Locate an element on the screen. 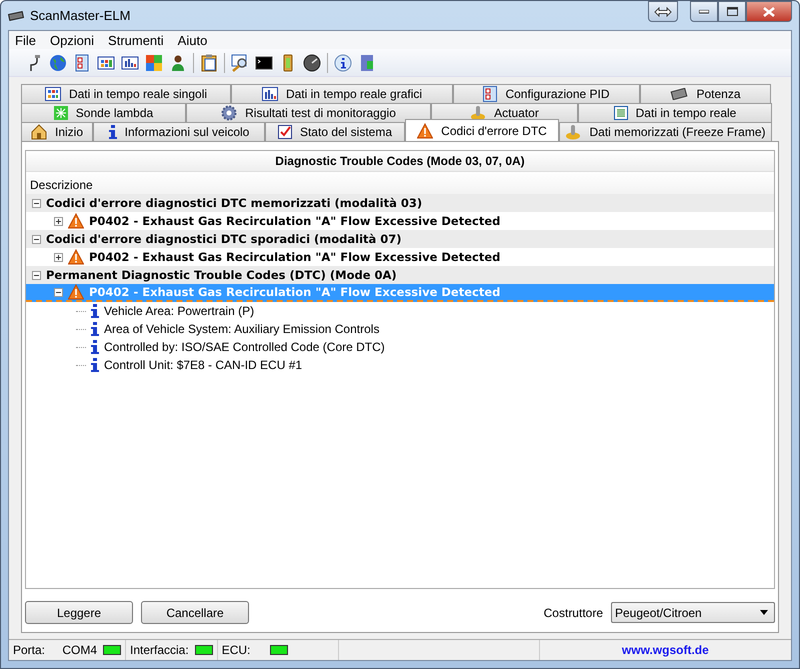  maximize-icon is located at coordinates (732, 11).